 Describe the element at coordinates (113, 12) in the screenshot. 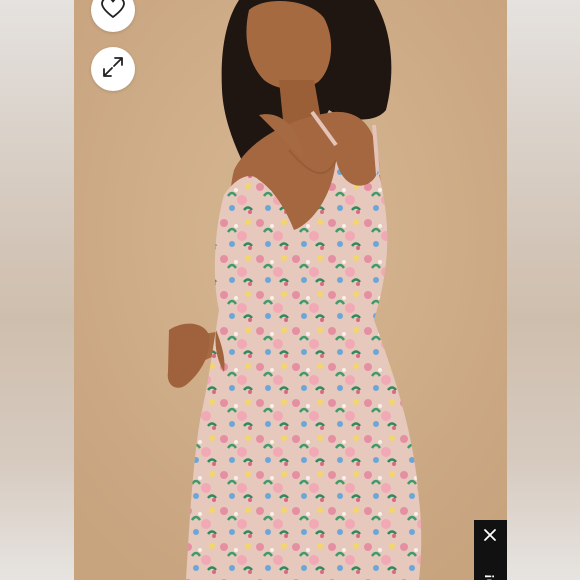

I see `heart-icon` at that location.